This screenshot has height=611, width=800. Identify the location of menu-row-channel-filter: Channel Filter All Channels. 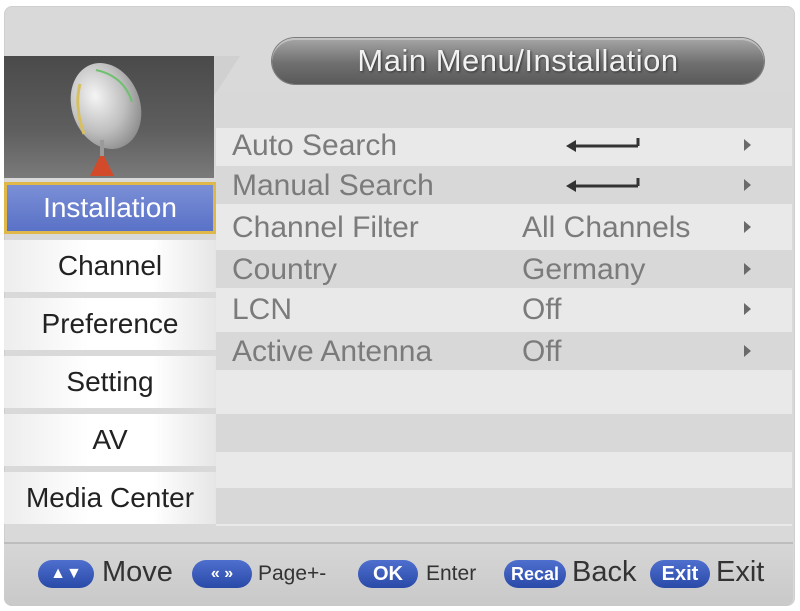
(504, 228).